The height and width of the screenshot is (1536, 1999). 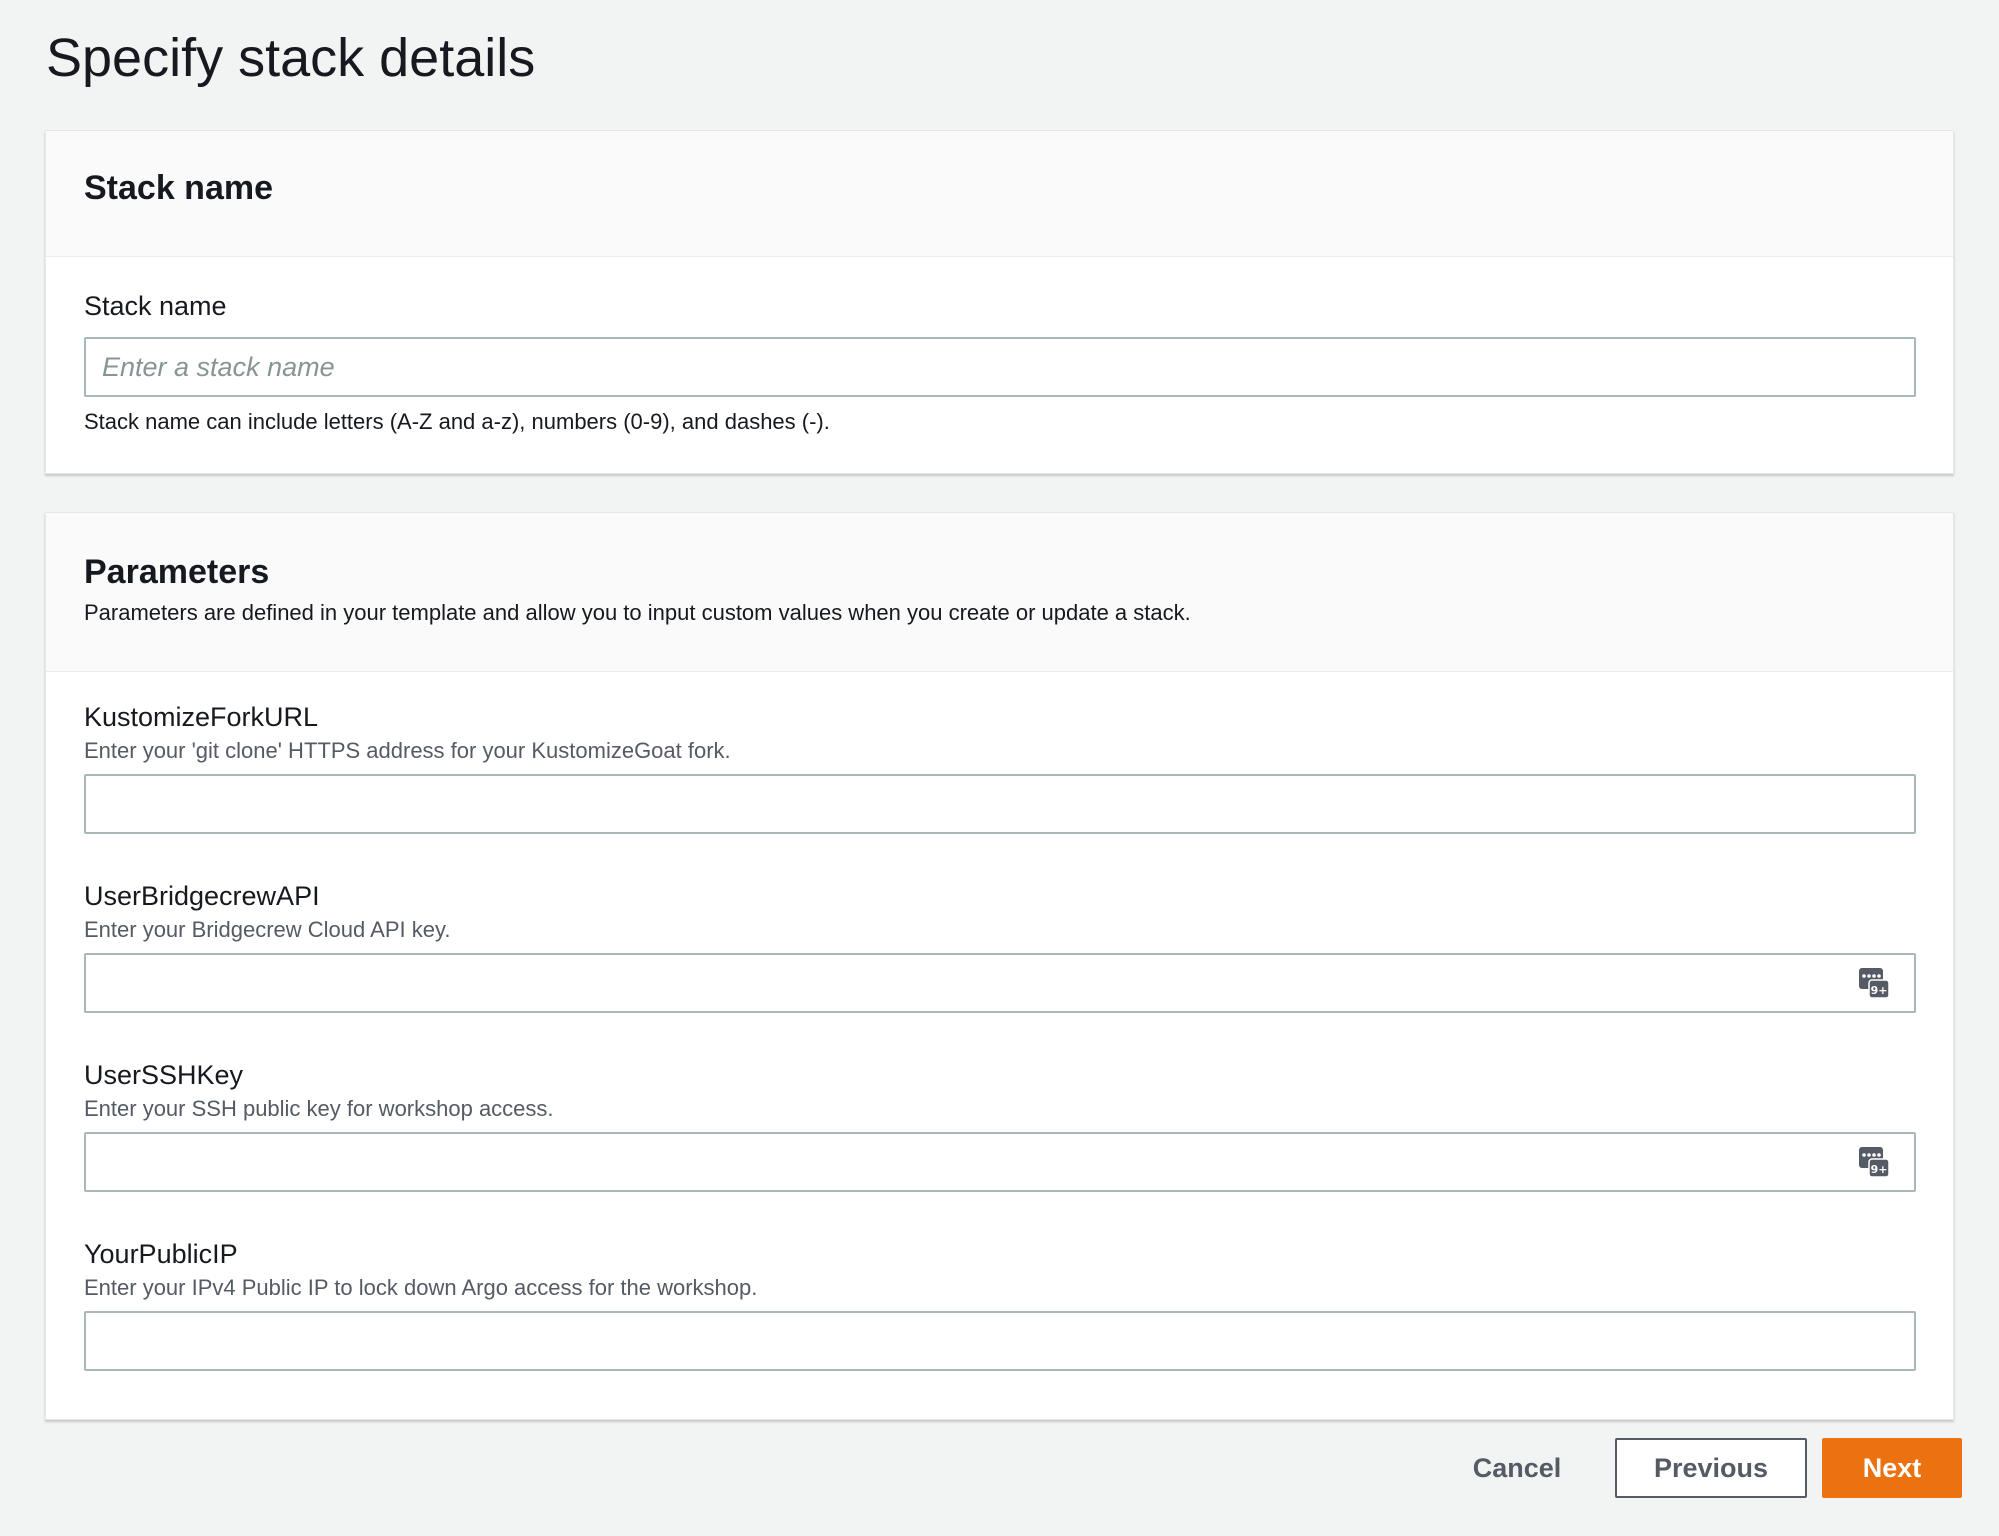 I want to click on next-button: Next, so click(x=1892, y=1468).